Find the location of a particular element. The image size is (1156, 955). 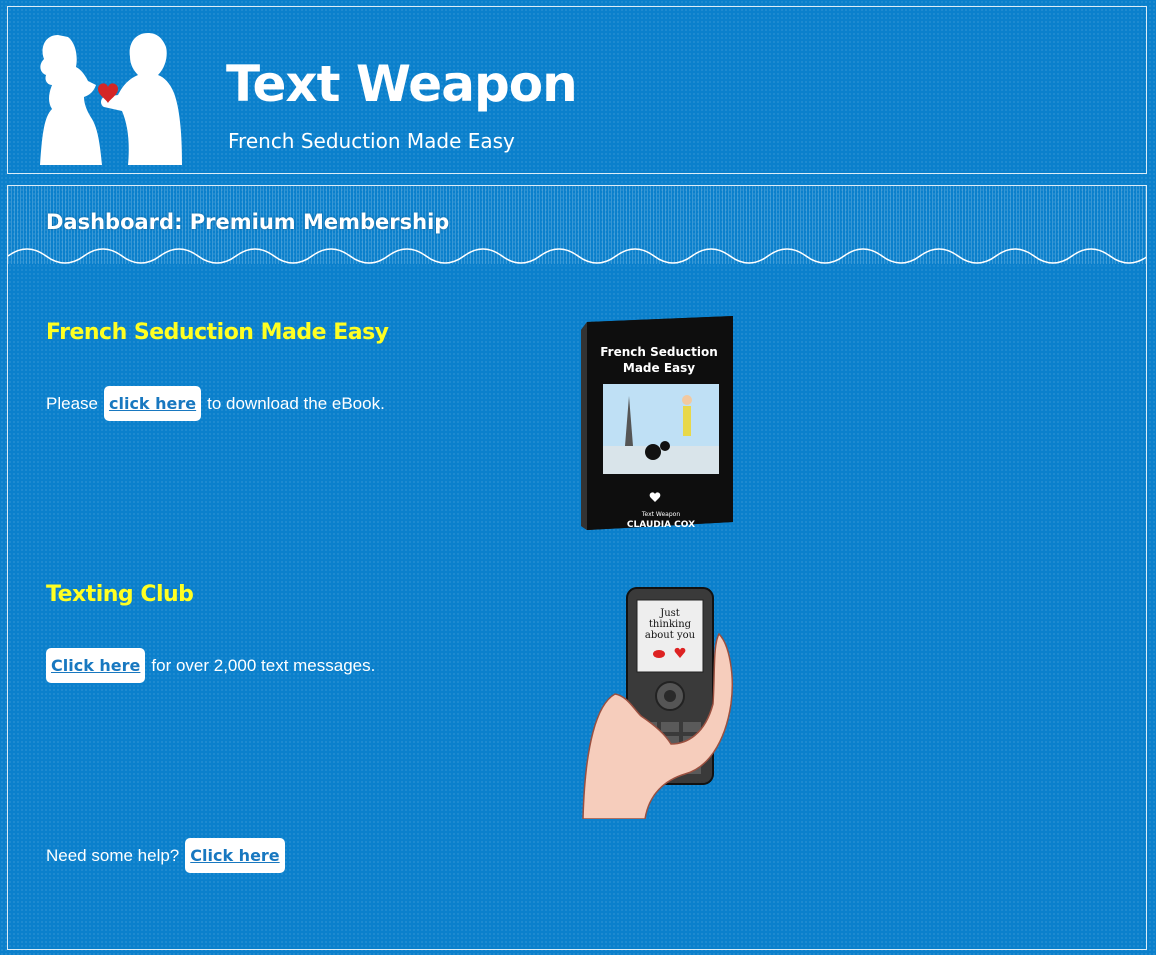

site-title: Text Weapon is located at coordinates (402, 84).